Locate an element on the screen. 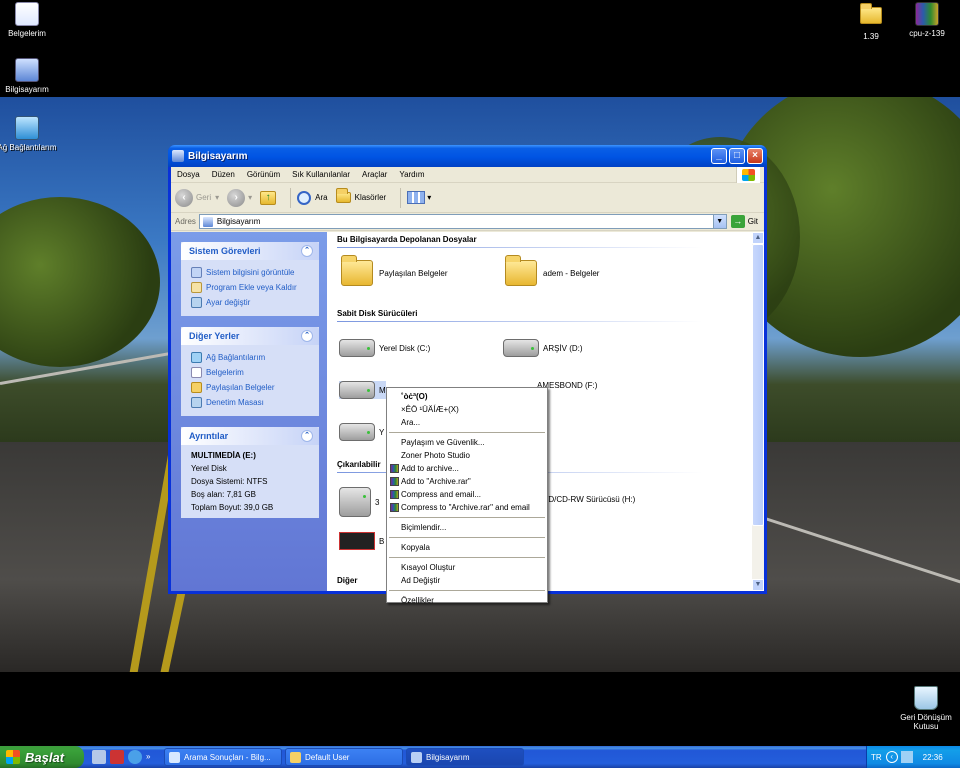  menu-item-zoner: Zoner Photo Studio is located at coordinates (467, 455).